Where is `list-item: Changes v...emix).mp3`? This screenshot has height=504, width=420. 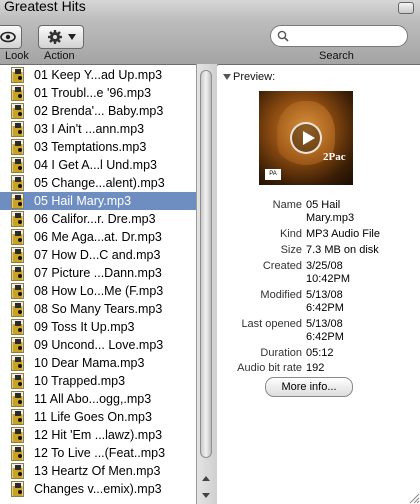 list-item: Changes v...emix).mp3 is located at coordinates (98, 489).